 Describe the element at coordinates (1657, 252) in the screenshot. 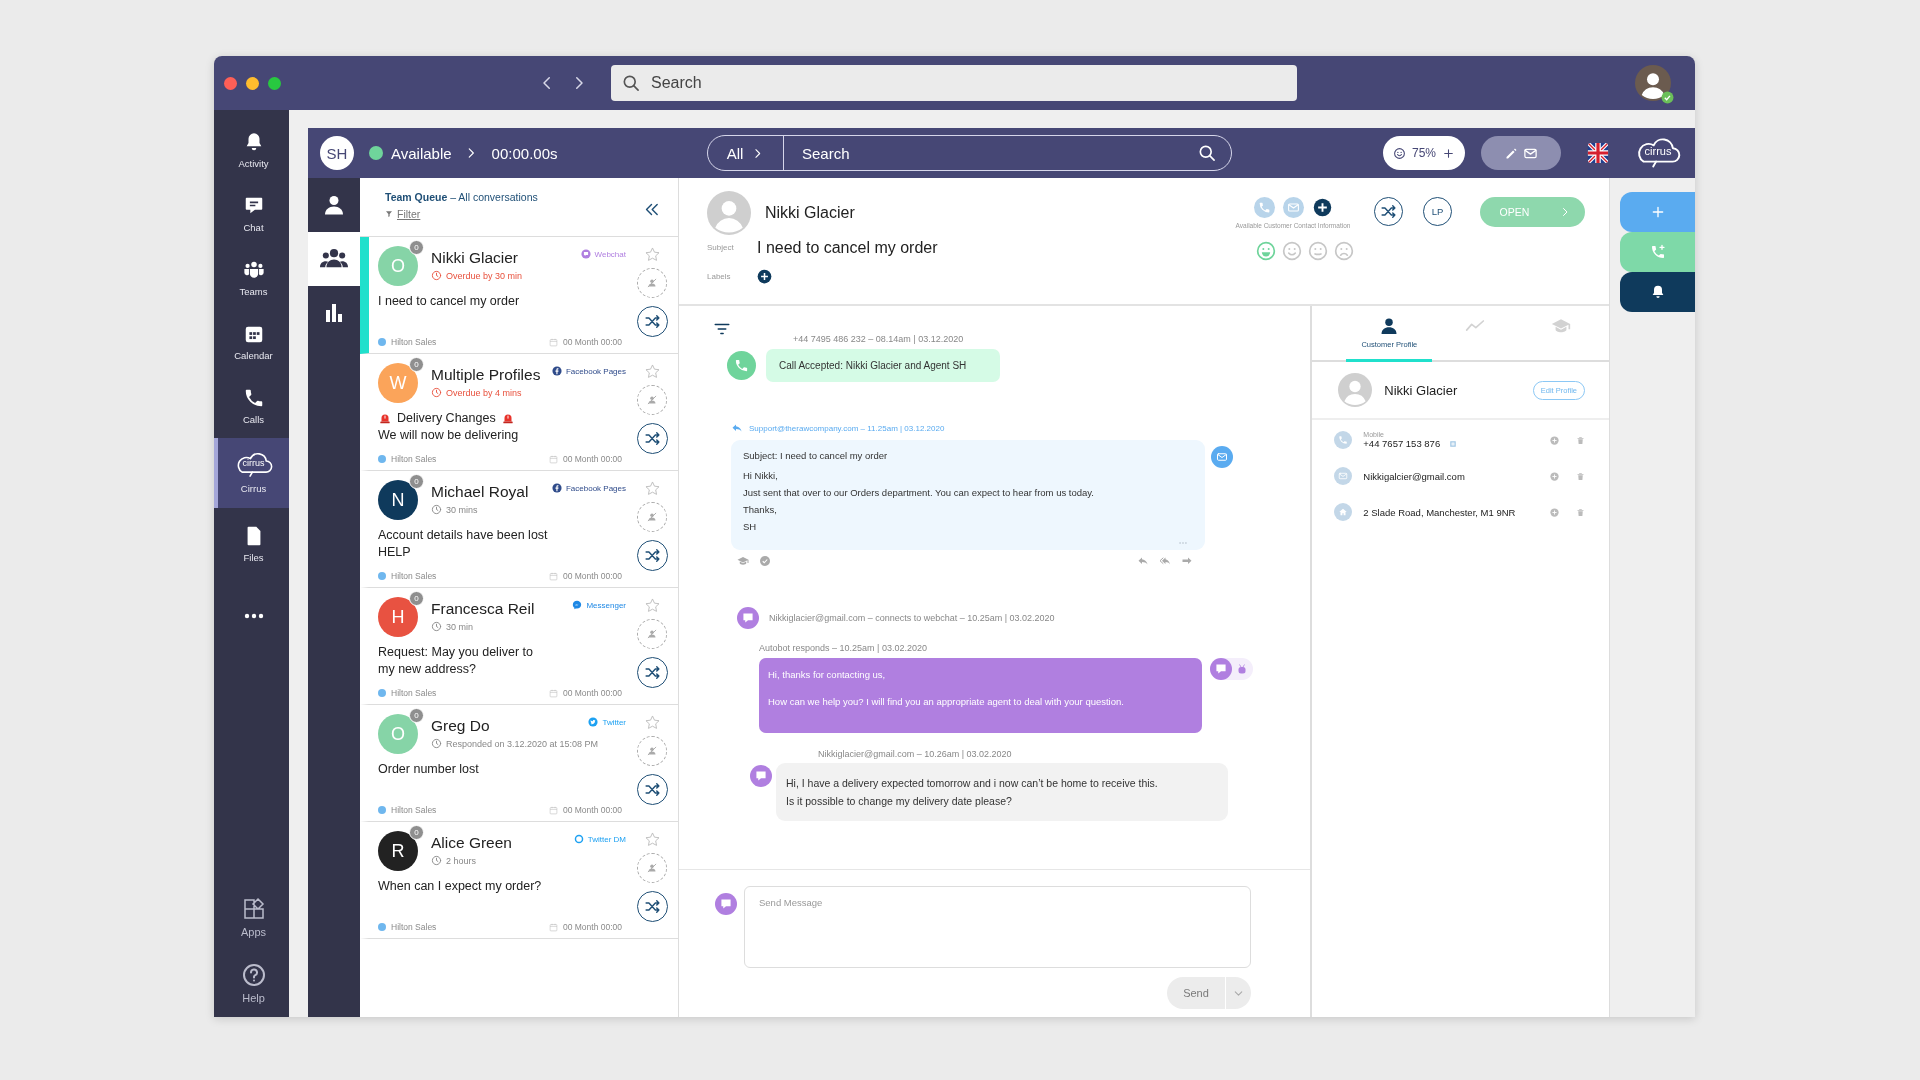

I see `phone-plus-icon` at that location.